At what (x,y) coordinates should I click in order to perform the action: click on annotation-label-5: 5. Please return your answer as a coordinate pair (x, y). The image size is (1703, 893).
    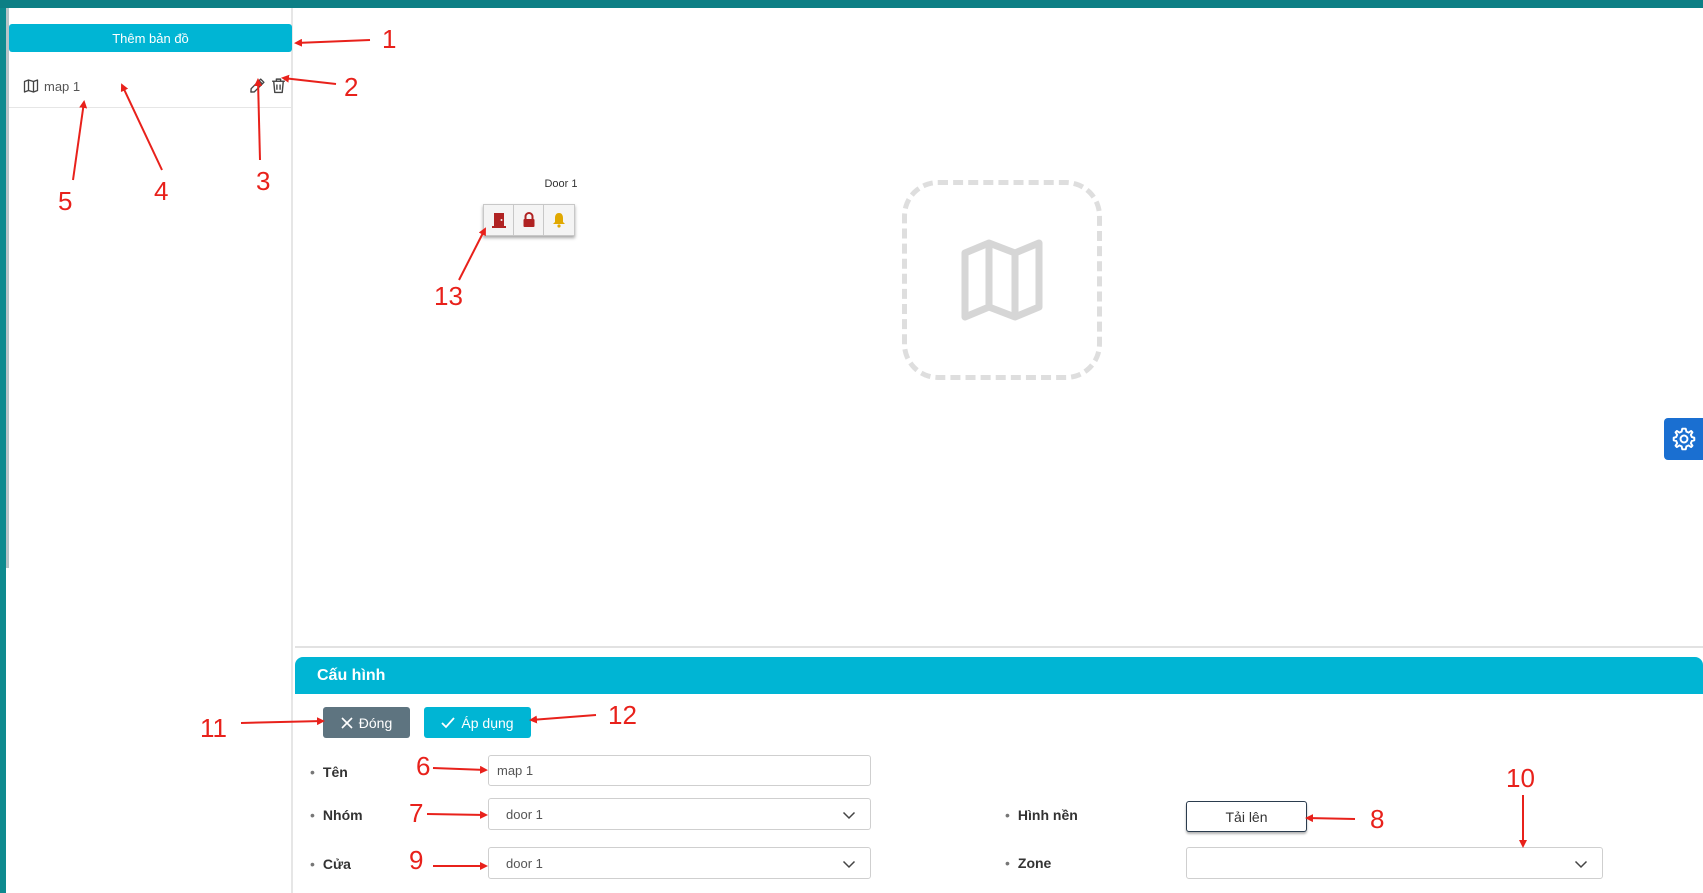
    Looking at the image, I should click on (65, 201).